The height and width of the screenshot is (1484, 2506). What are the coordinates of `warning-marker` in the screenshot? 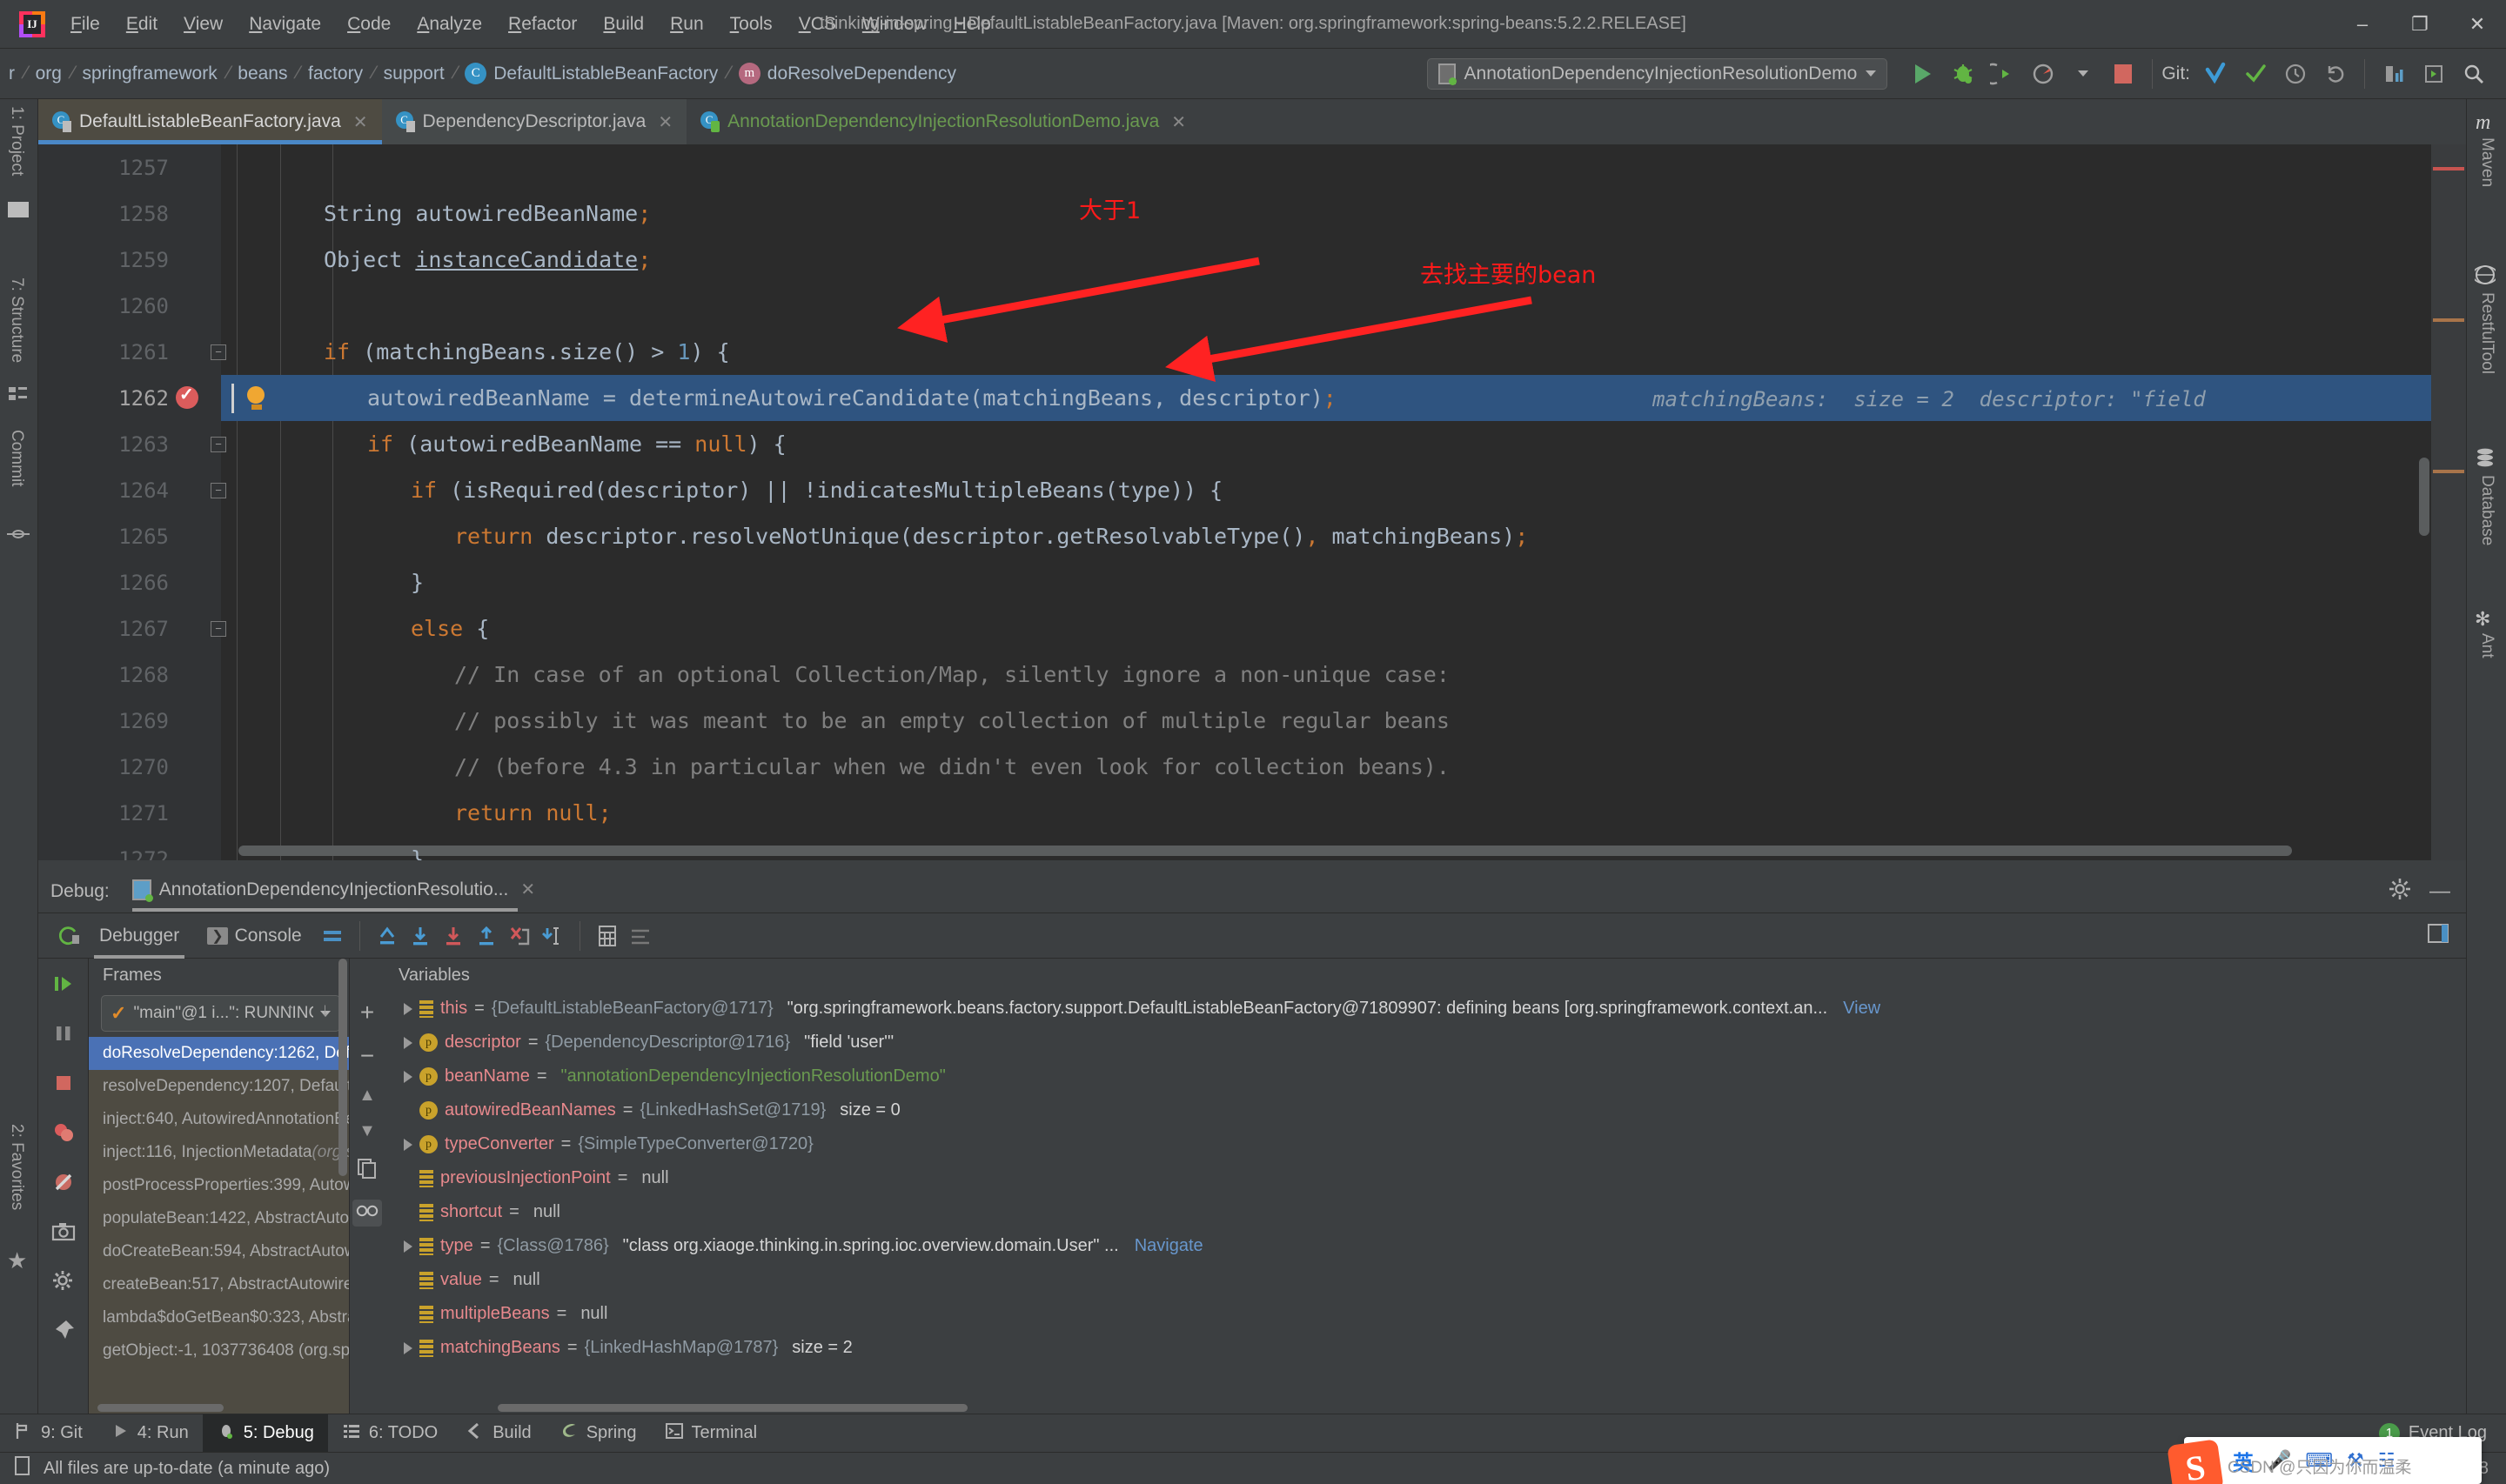 It's located at (2448, 320).